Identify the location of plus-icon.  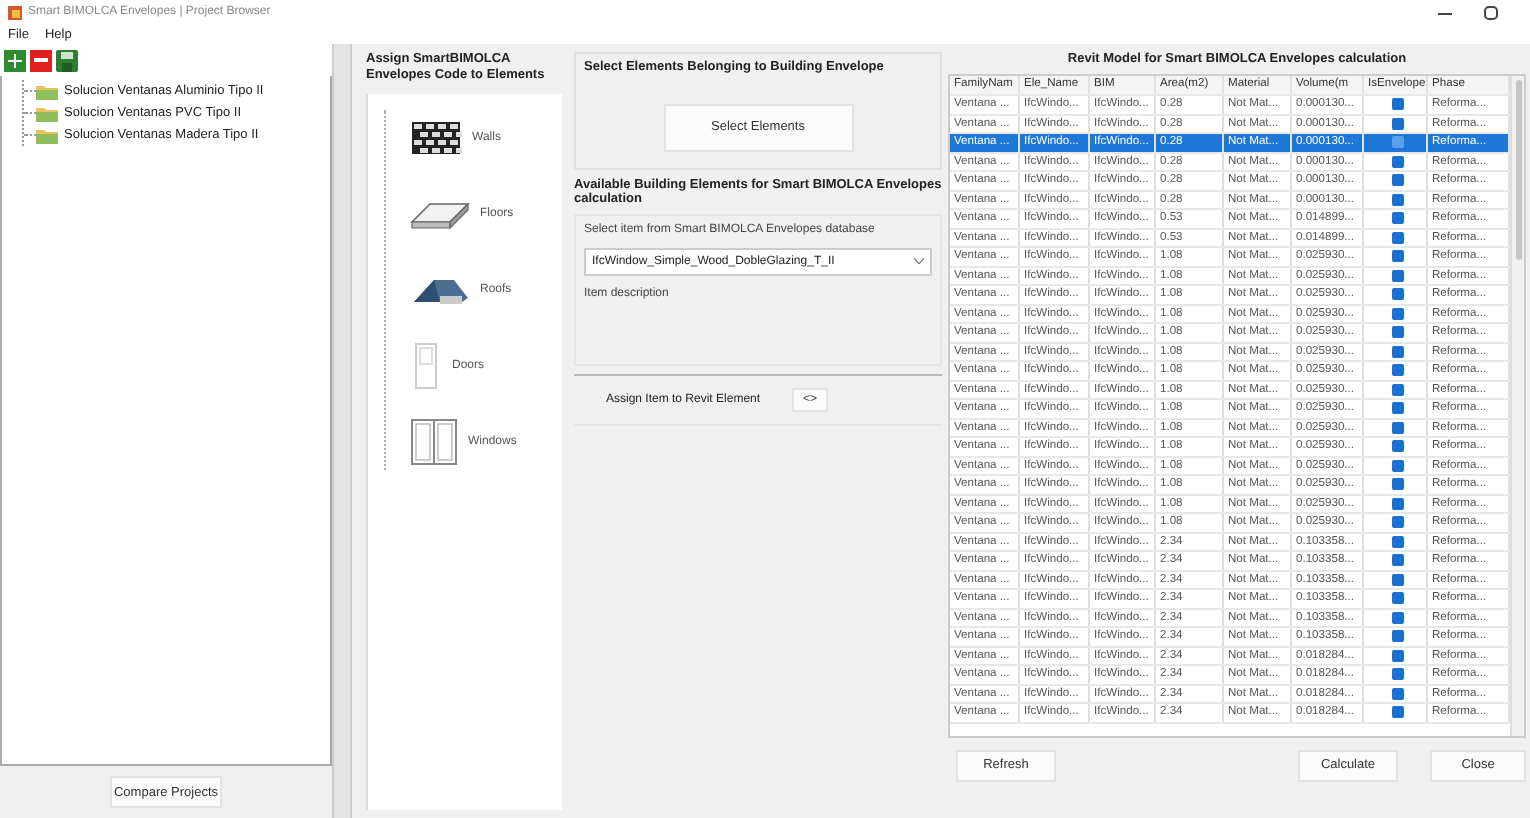
(15, 60).